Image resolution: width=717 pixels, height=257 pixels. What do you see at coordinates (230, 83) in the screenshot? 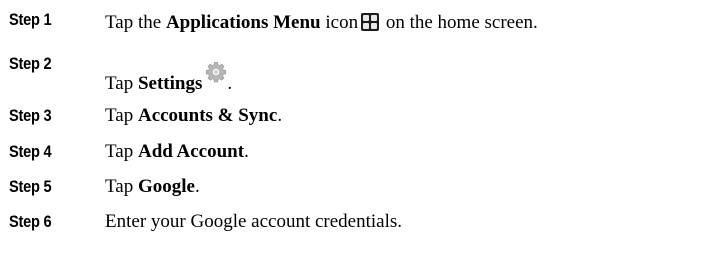
I see `step-text-after: .` at bounding box center [230, 83].